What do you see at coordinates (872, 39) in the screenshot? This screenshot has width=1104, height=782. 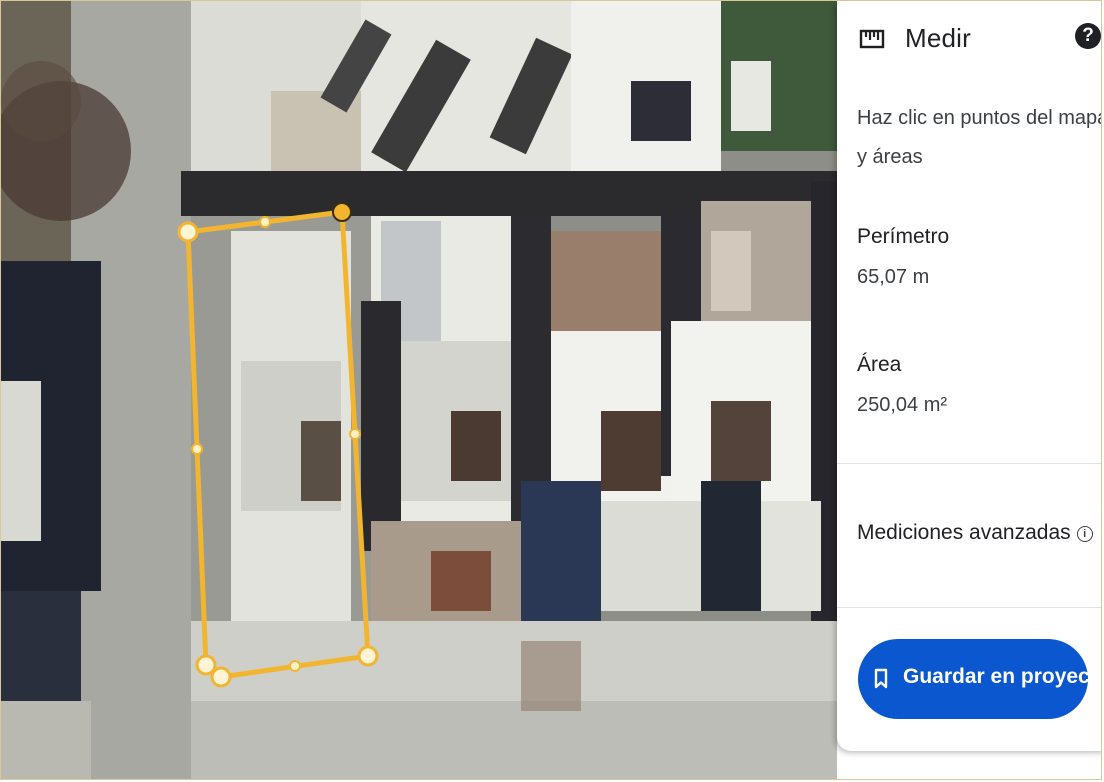 I see `ruler-icon` at bounding box center [872, 39].